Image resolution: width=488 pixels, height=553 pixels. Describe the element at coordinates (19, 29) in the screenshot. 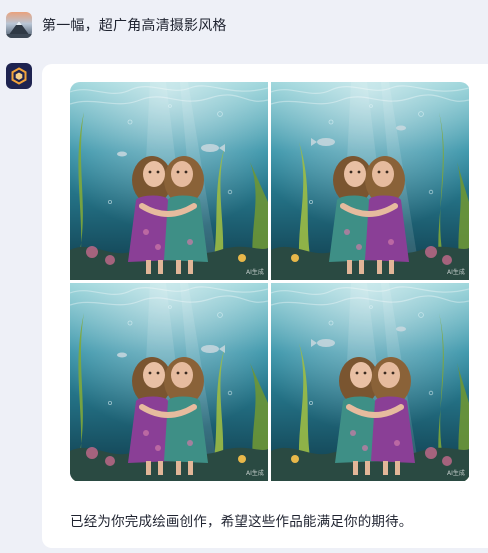

I see `mountain-icon` at that location.